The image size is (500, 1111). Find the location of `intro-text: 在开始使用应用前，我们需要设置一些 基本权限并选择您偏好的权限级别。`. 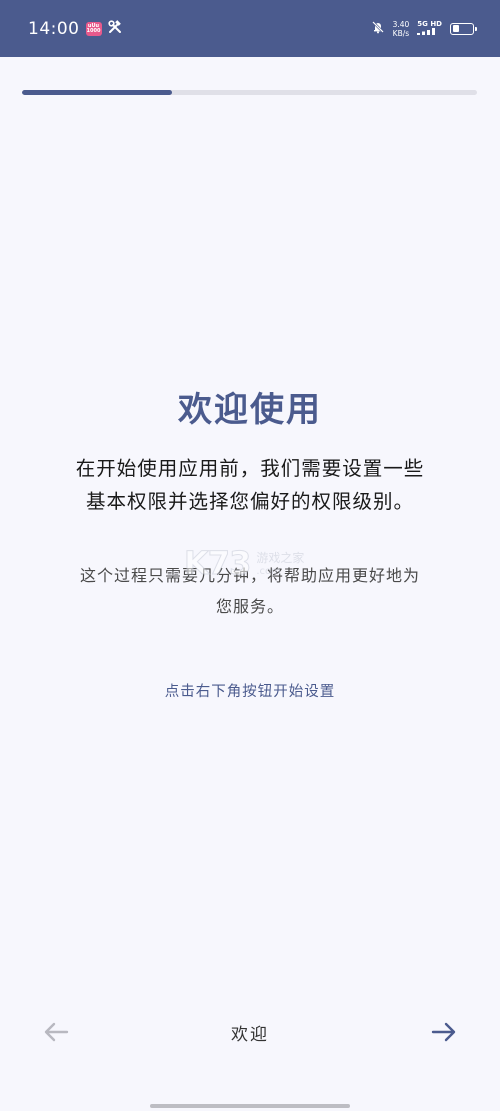

intro-text: 在开始使用应用前，我们需要设置一些 基本权限并选择您偏好的权限级别。 is located at coordinates (250, 485).